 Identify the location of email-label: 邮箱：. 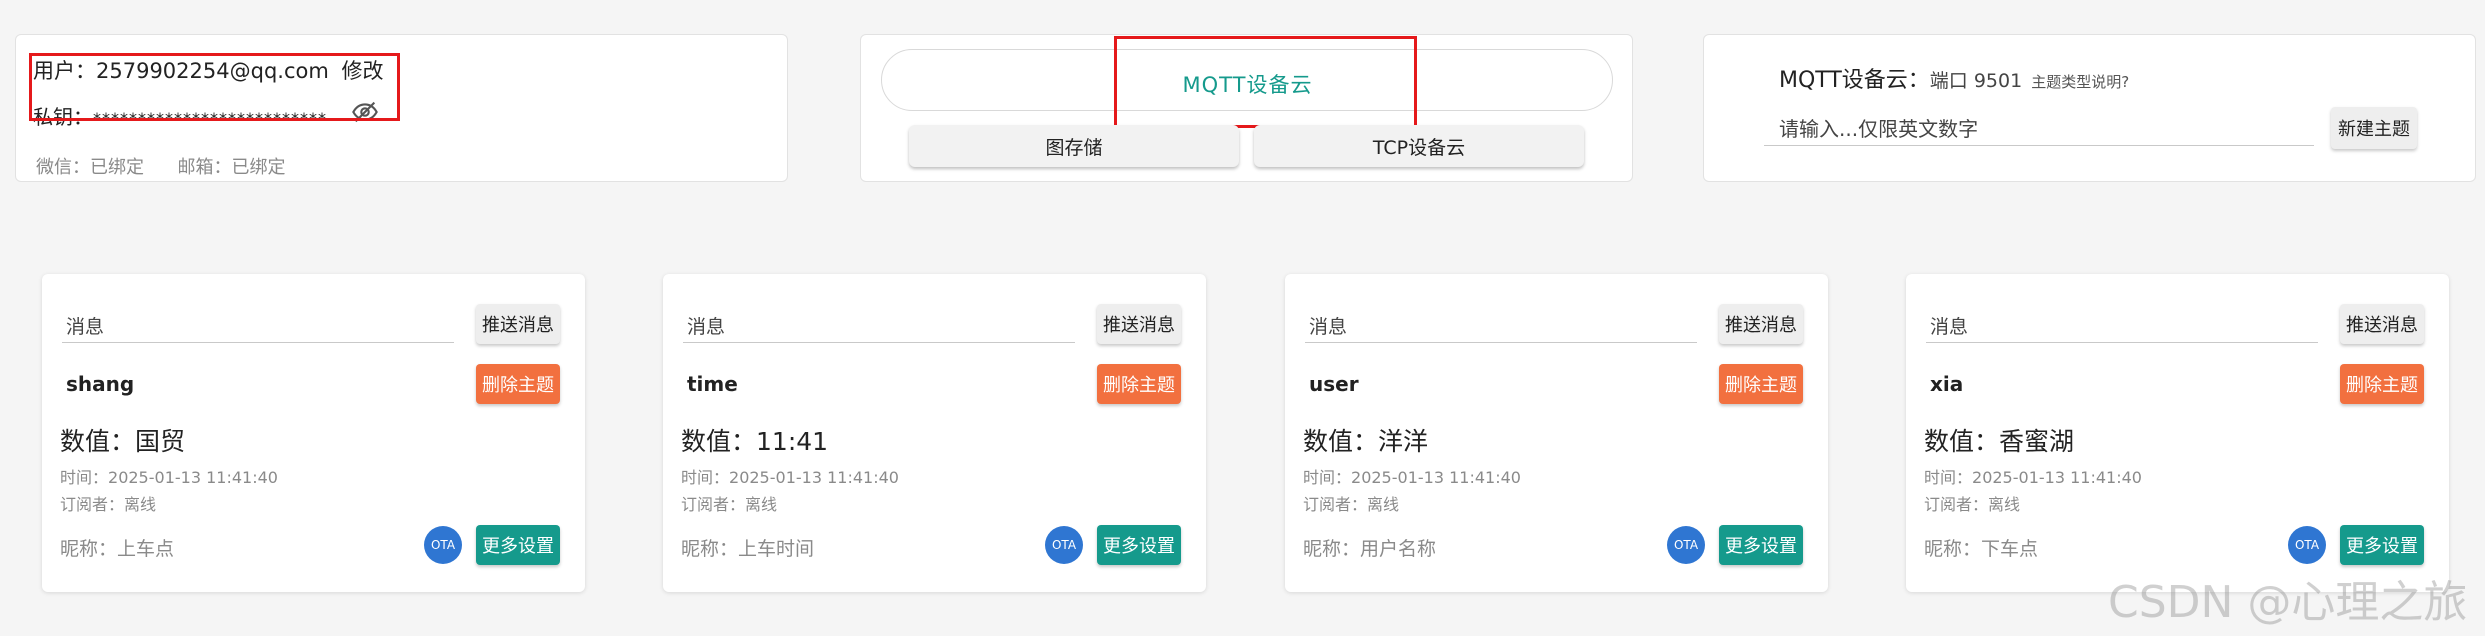
(204, 167).